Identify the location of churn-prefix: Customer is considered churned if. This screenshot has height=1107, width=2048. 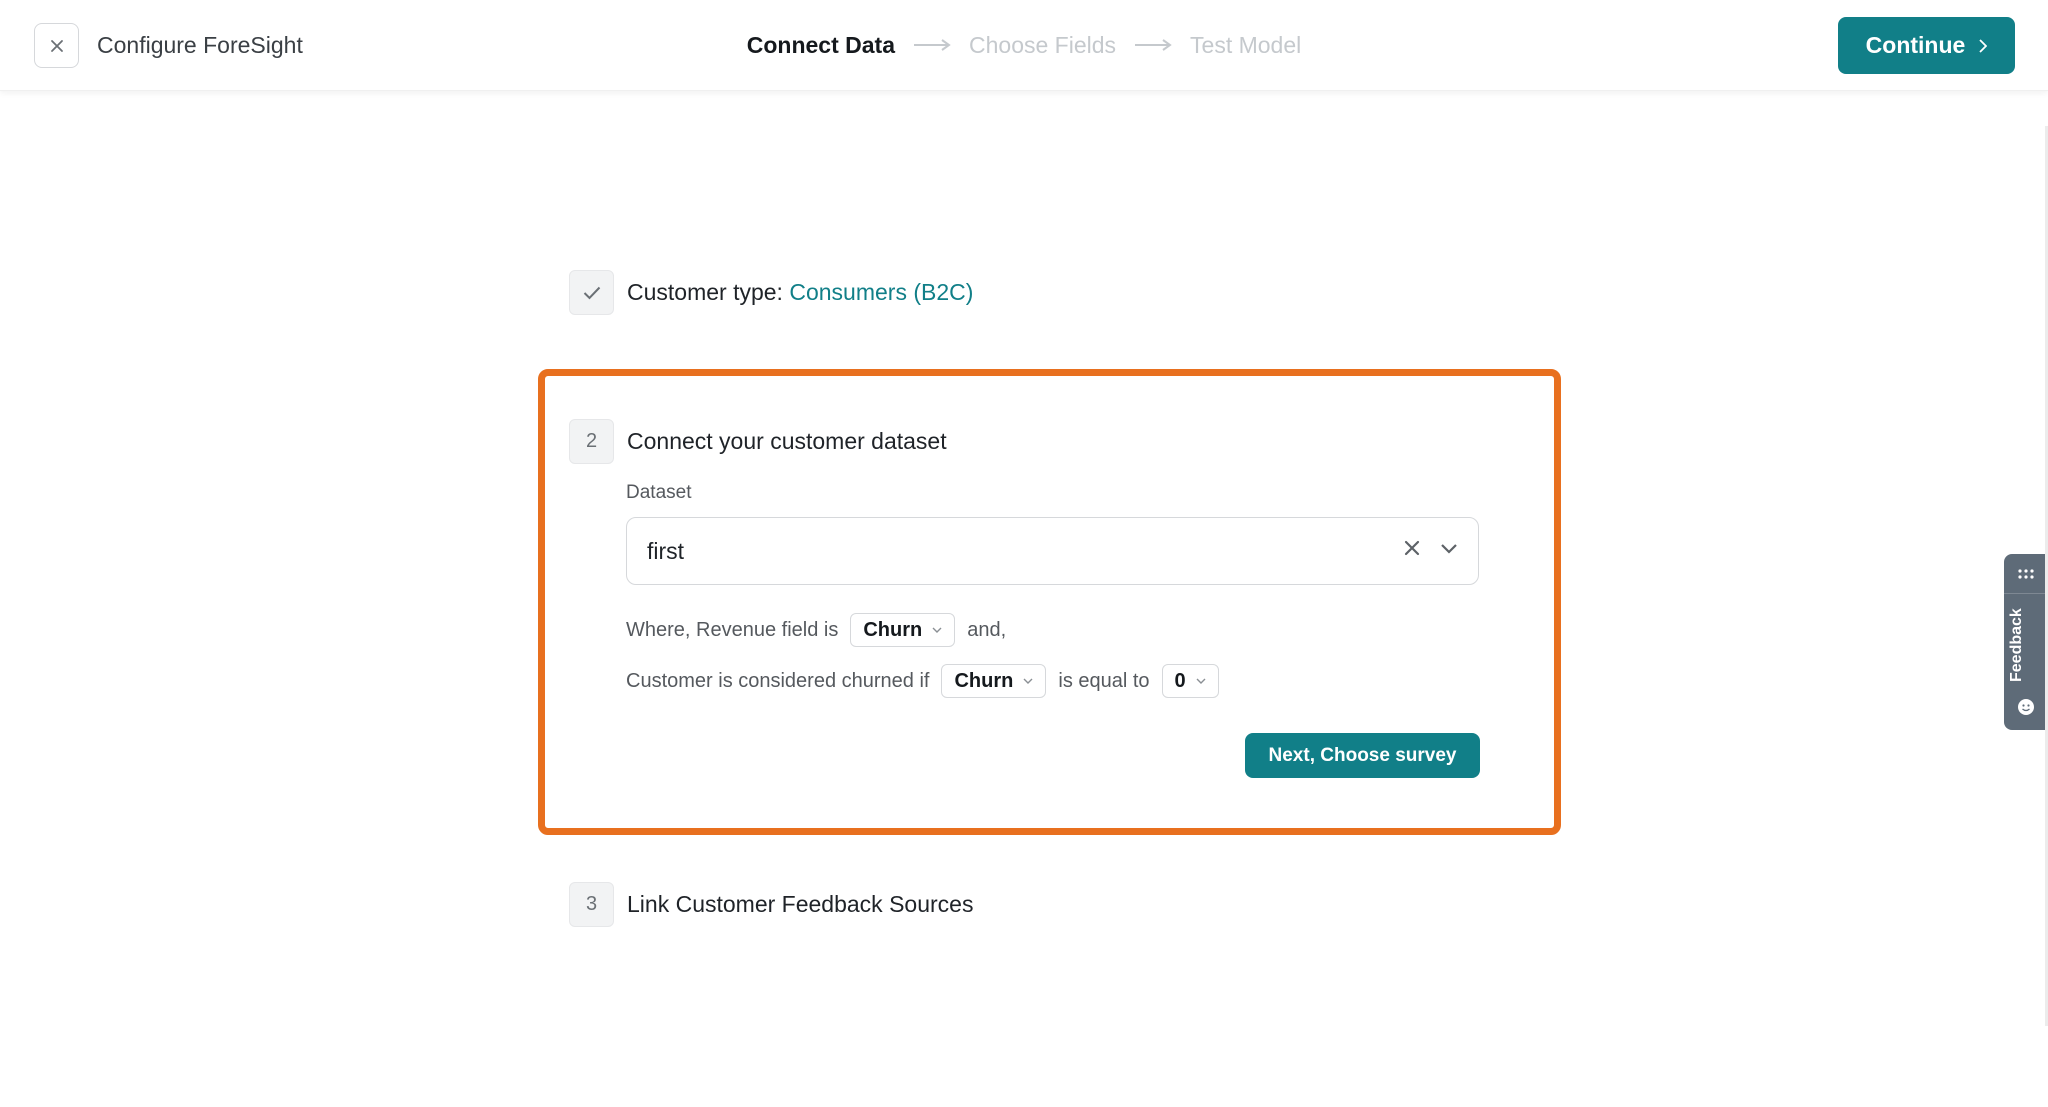
(778, 680).